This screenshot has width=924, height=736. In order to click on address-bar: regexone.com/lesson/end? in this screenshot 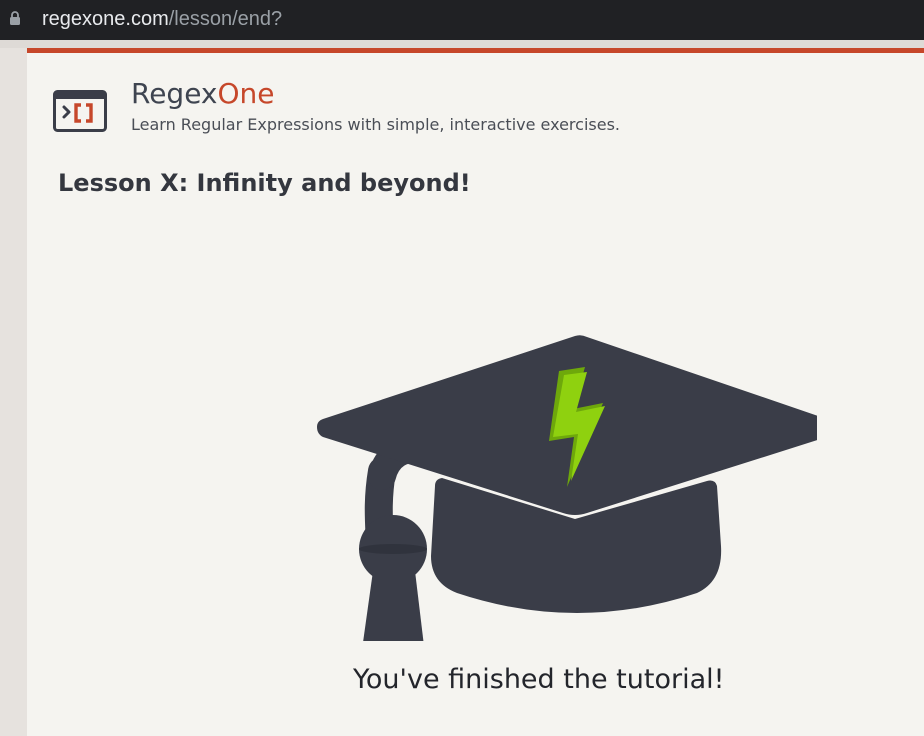, I will do `click(462, 20)`.